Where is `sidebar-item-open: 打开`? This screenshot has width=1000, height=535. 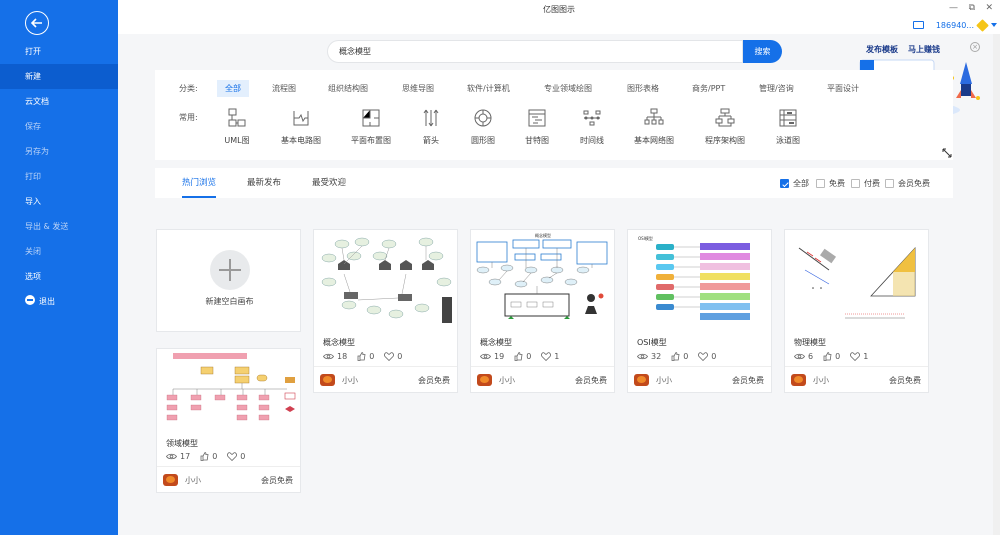 sidebar-item-open: 打开 is located at coordinates (59, 51).